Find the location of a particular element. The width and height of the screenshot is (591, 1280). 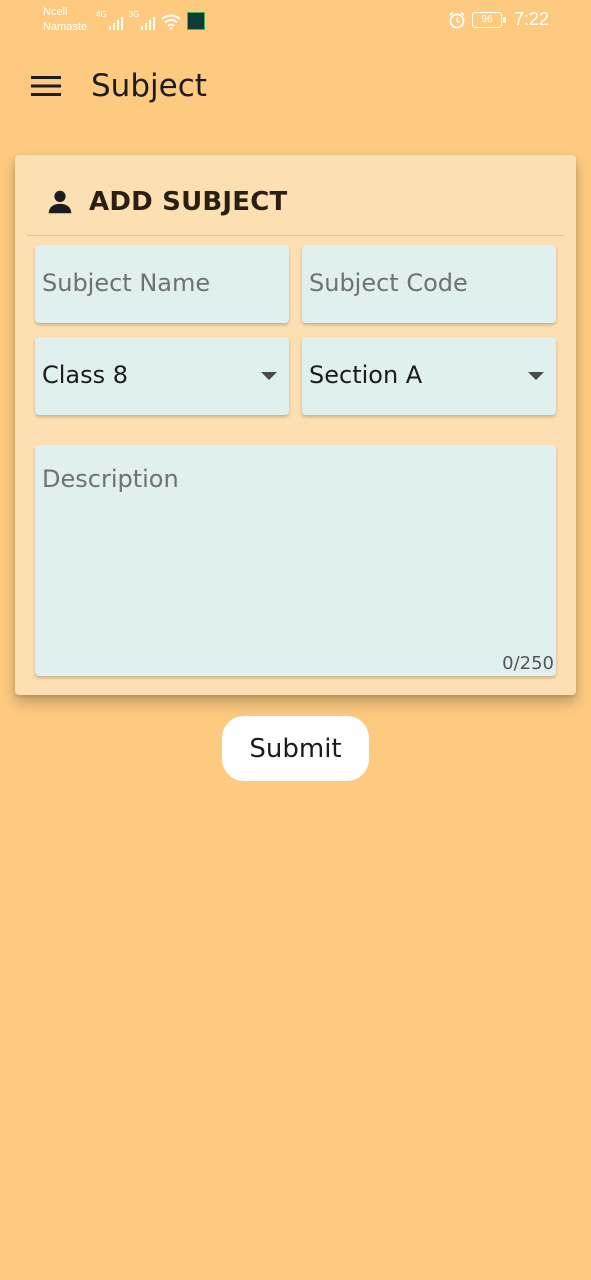

menu-button is located at coordinates (46, 86).